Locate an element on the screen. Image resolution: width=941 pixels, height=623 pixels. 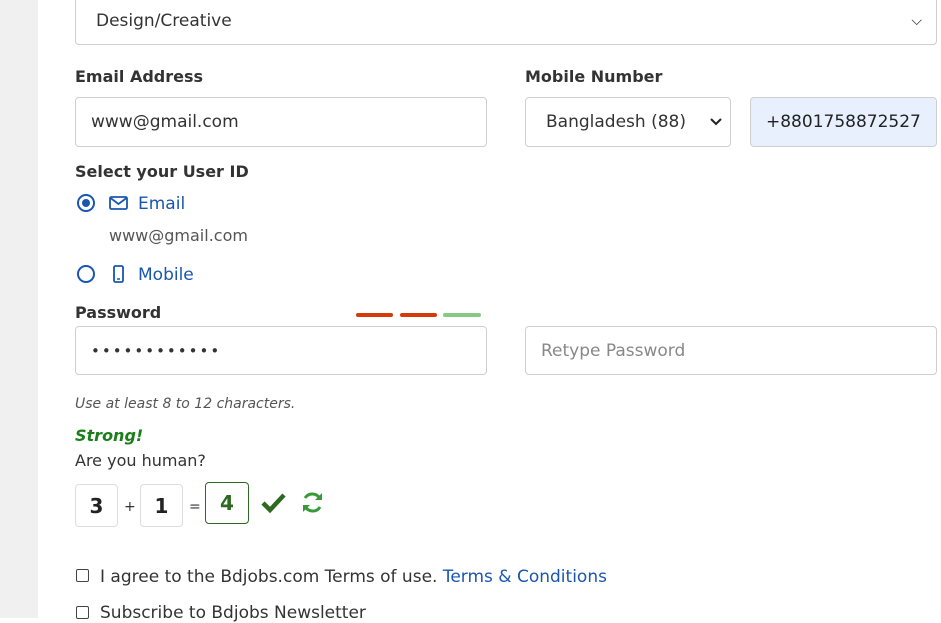
retype-password-field: Retype Password is located at coordinates (731, 350).